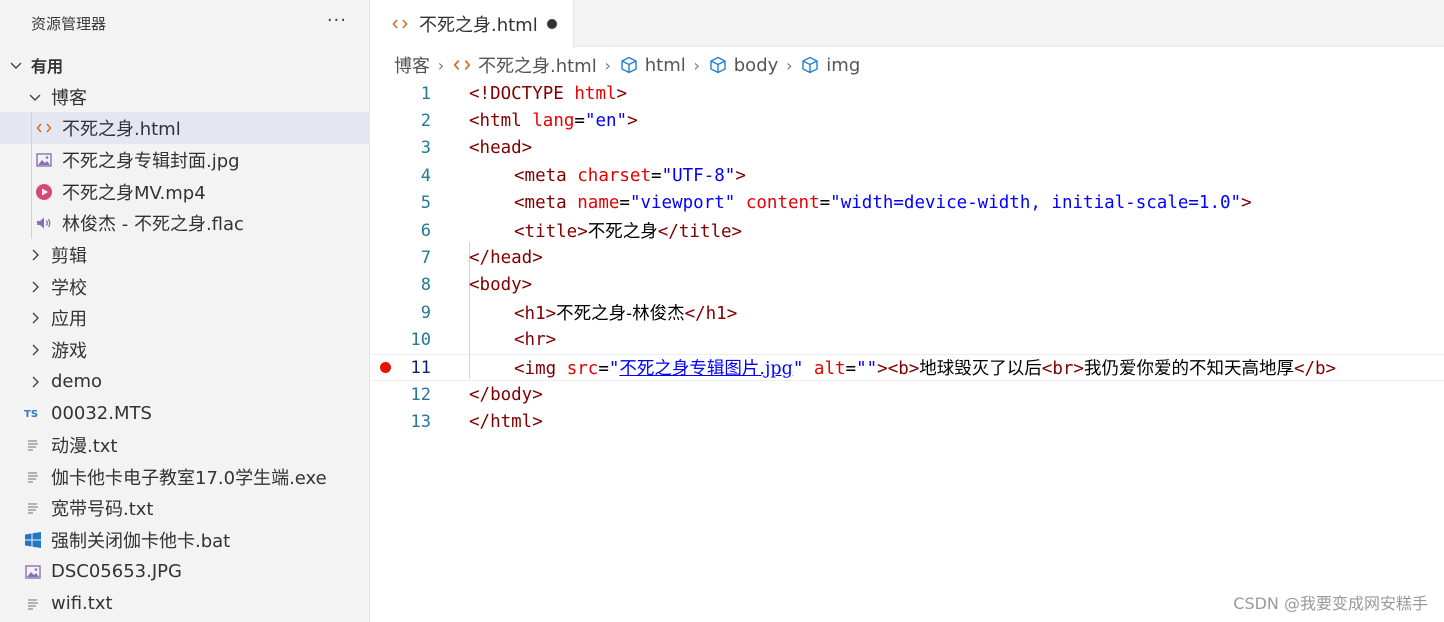 The width and height of the screenshot is (1444, 622). What do you see at coordinates (474, 121) in the screenshot?
I see `code-token: <` at bounding box center [474, 121].